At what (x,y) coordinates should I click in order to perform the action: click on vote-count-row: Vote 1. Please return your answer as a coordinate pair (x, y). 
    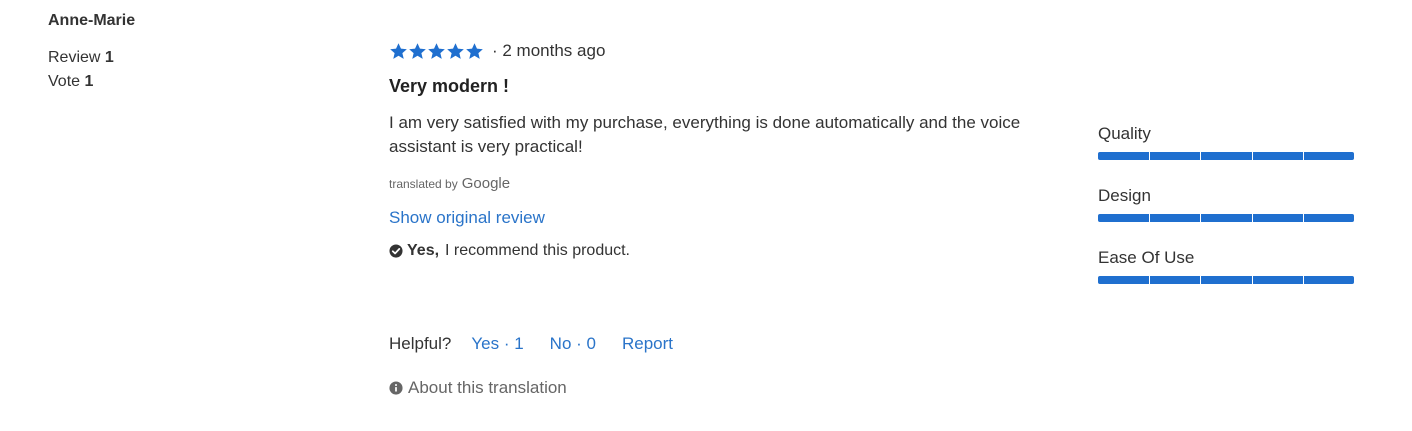
    Looking at the image, I should click on (81, 82).